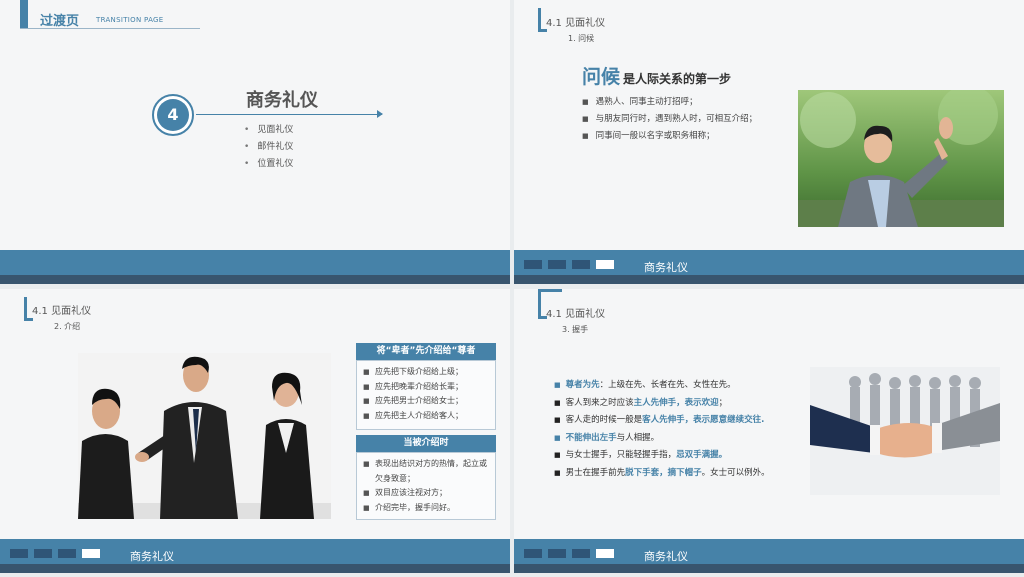 The height and width of the screenshot is (577, 1024). I want to click on list-item: 双目应该注视对方；, so click(426, 493).